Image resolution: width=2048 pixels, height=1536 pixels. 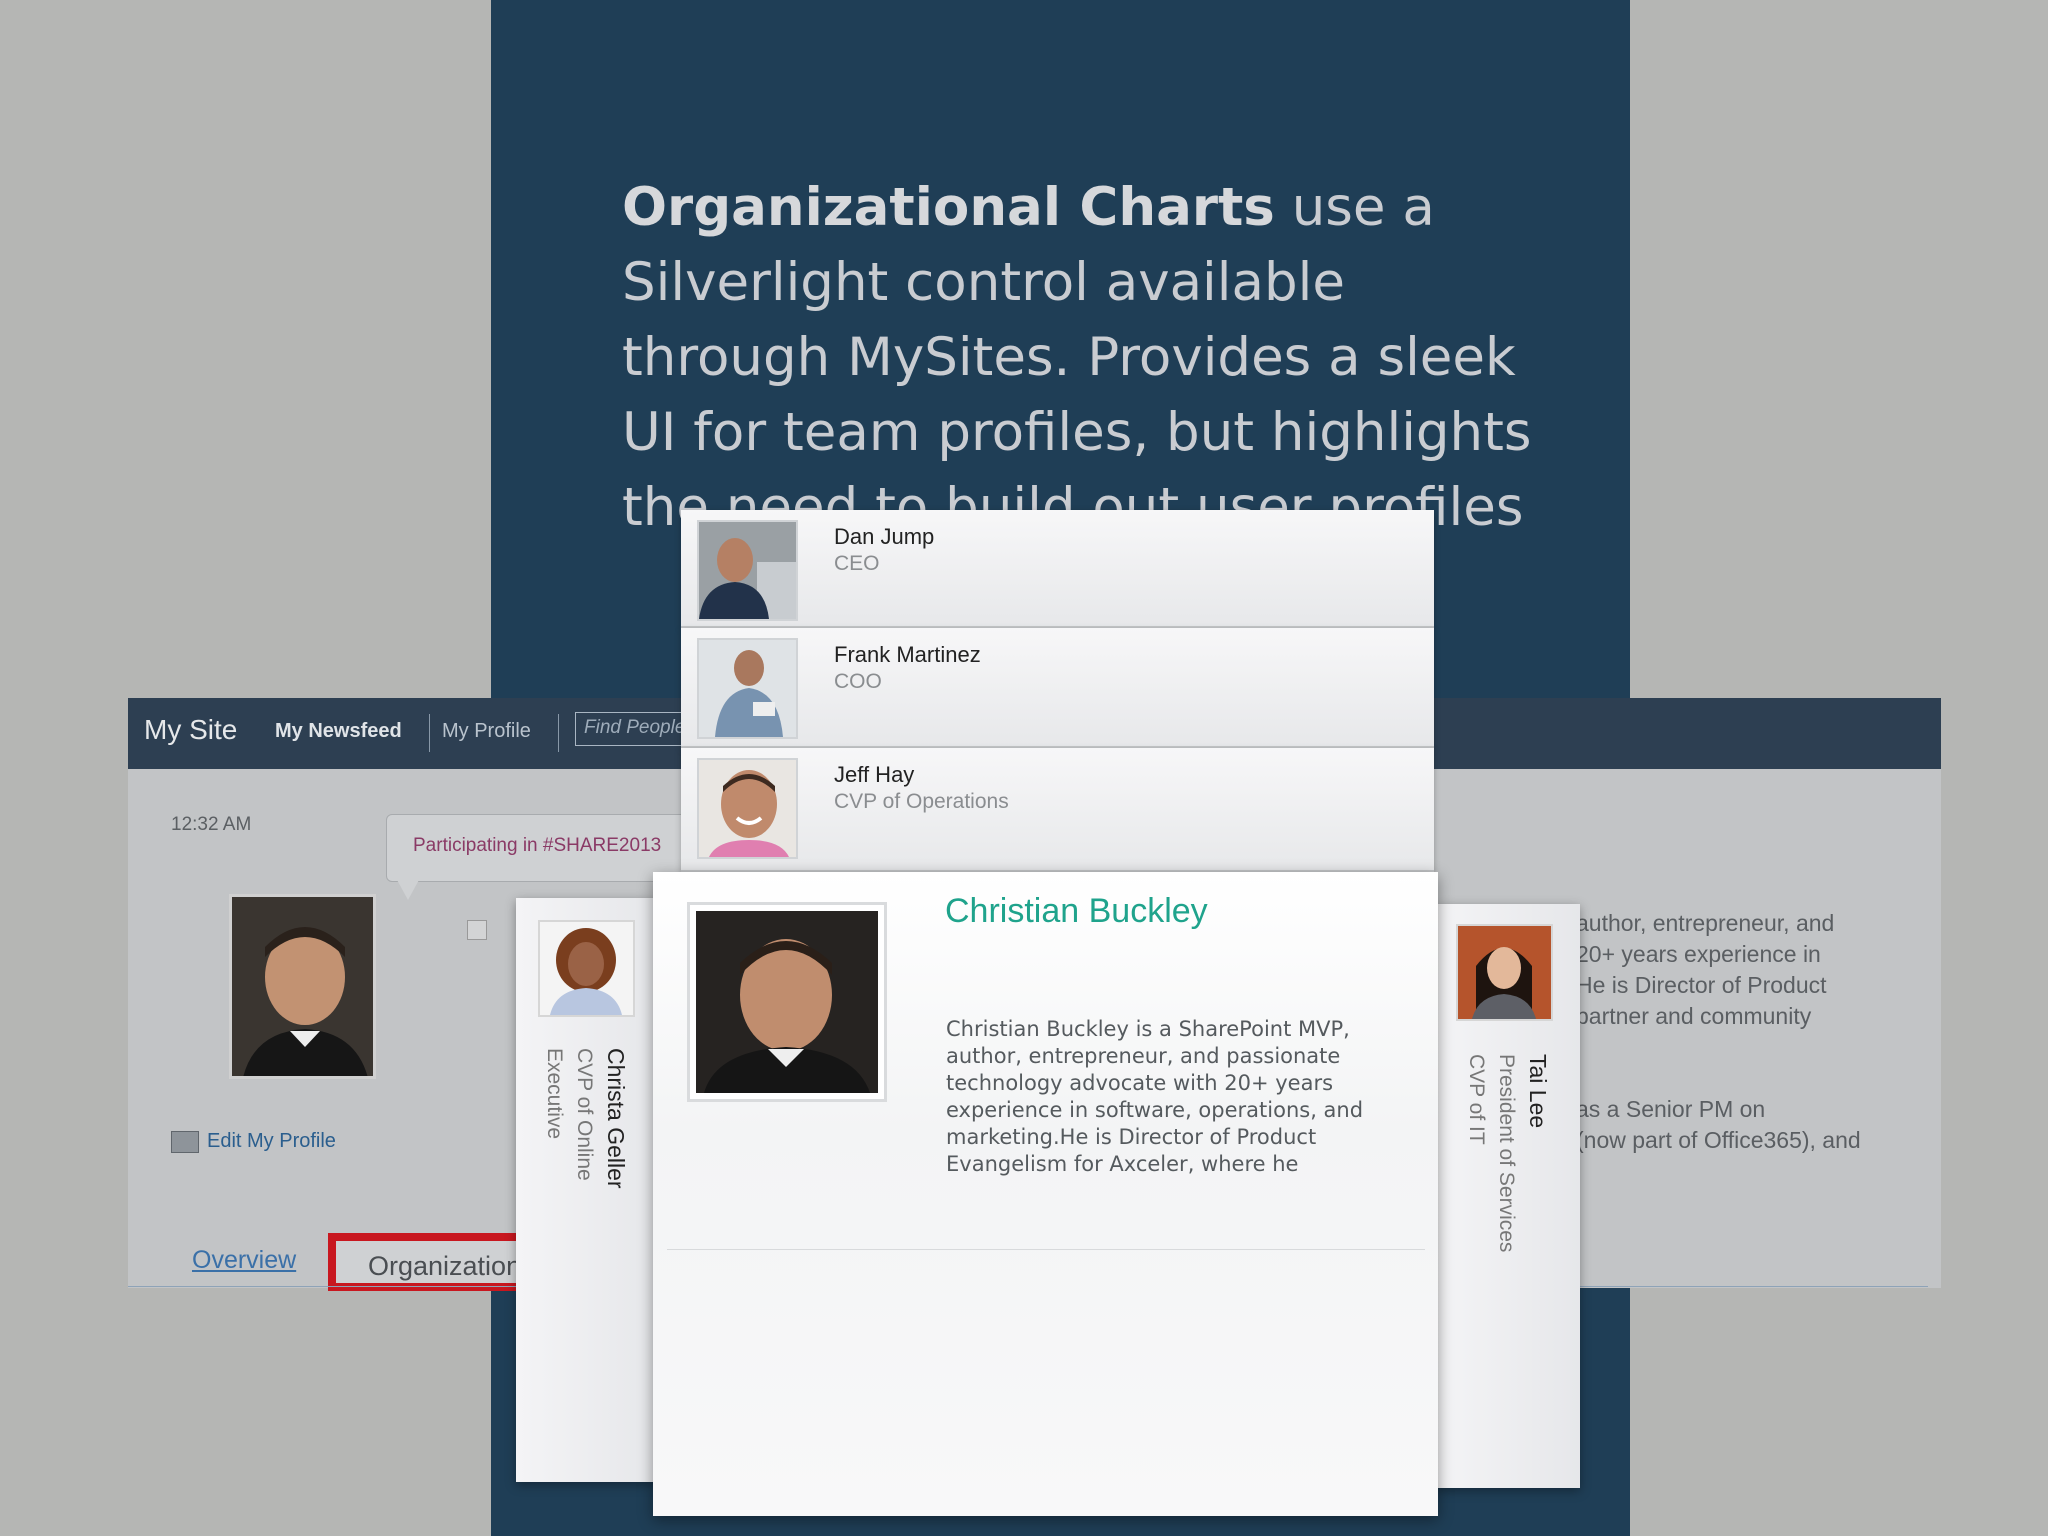 I want to click on org-card-tai-lee: Tai Lee President of Services CVP of IT, so click(x=1508, y=1196).